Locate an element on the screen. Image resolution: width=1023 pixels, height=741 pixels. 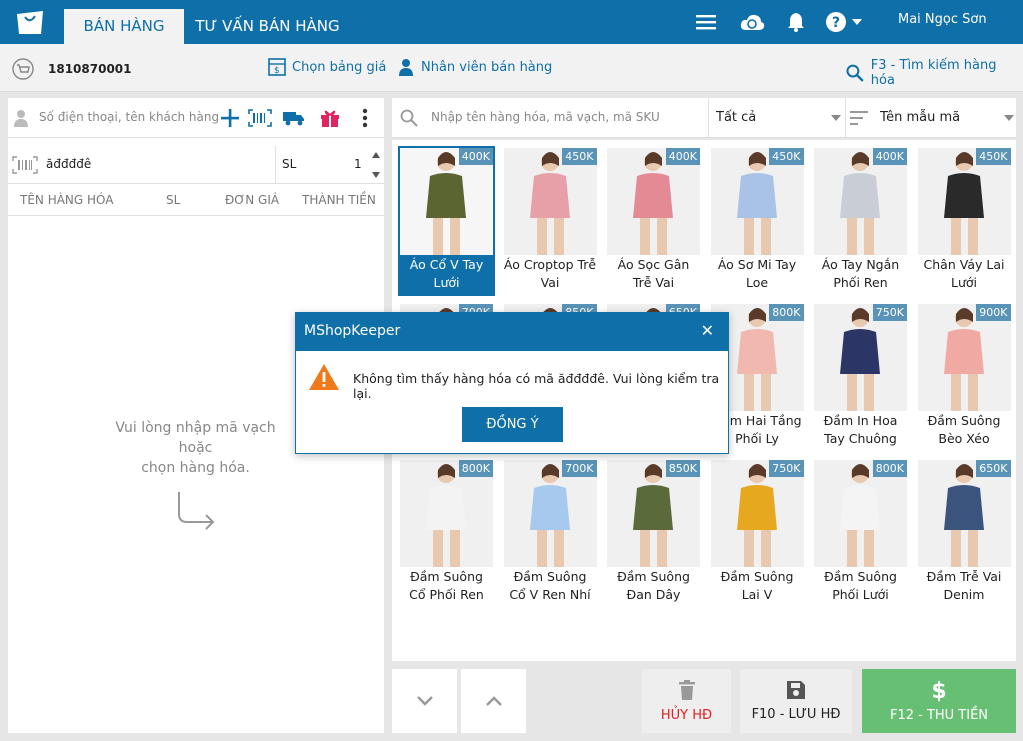
tab-ban-hang: BÁN HÀNG is located at coordinates (124, 26).